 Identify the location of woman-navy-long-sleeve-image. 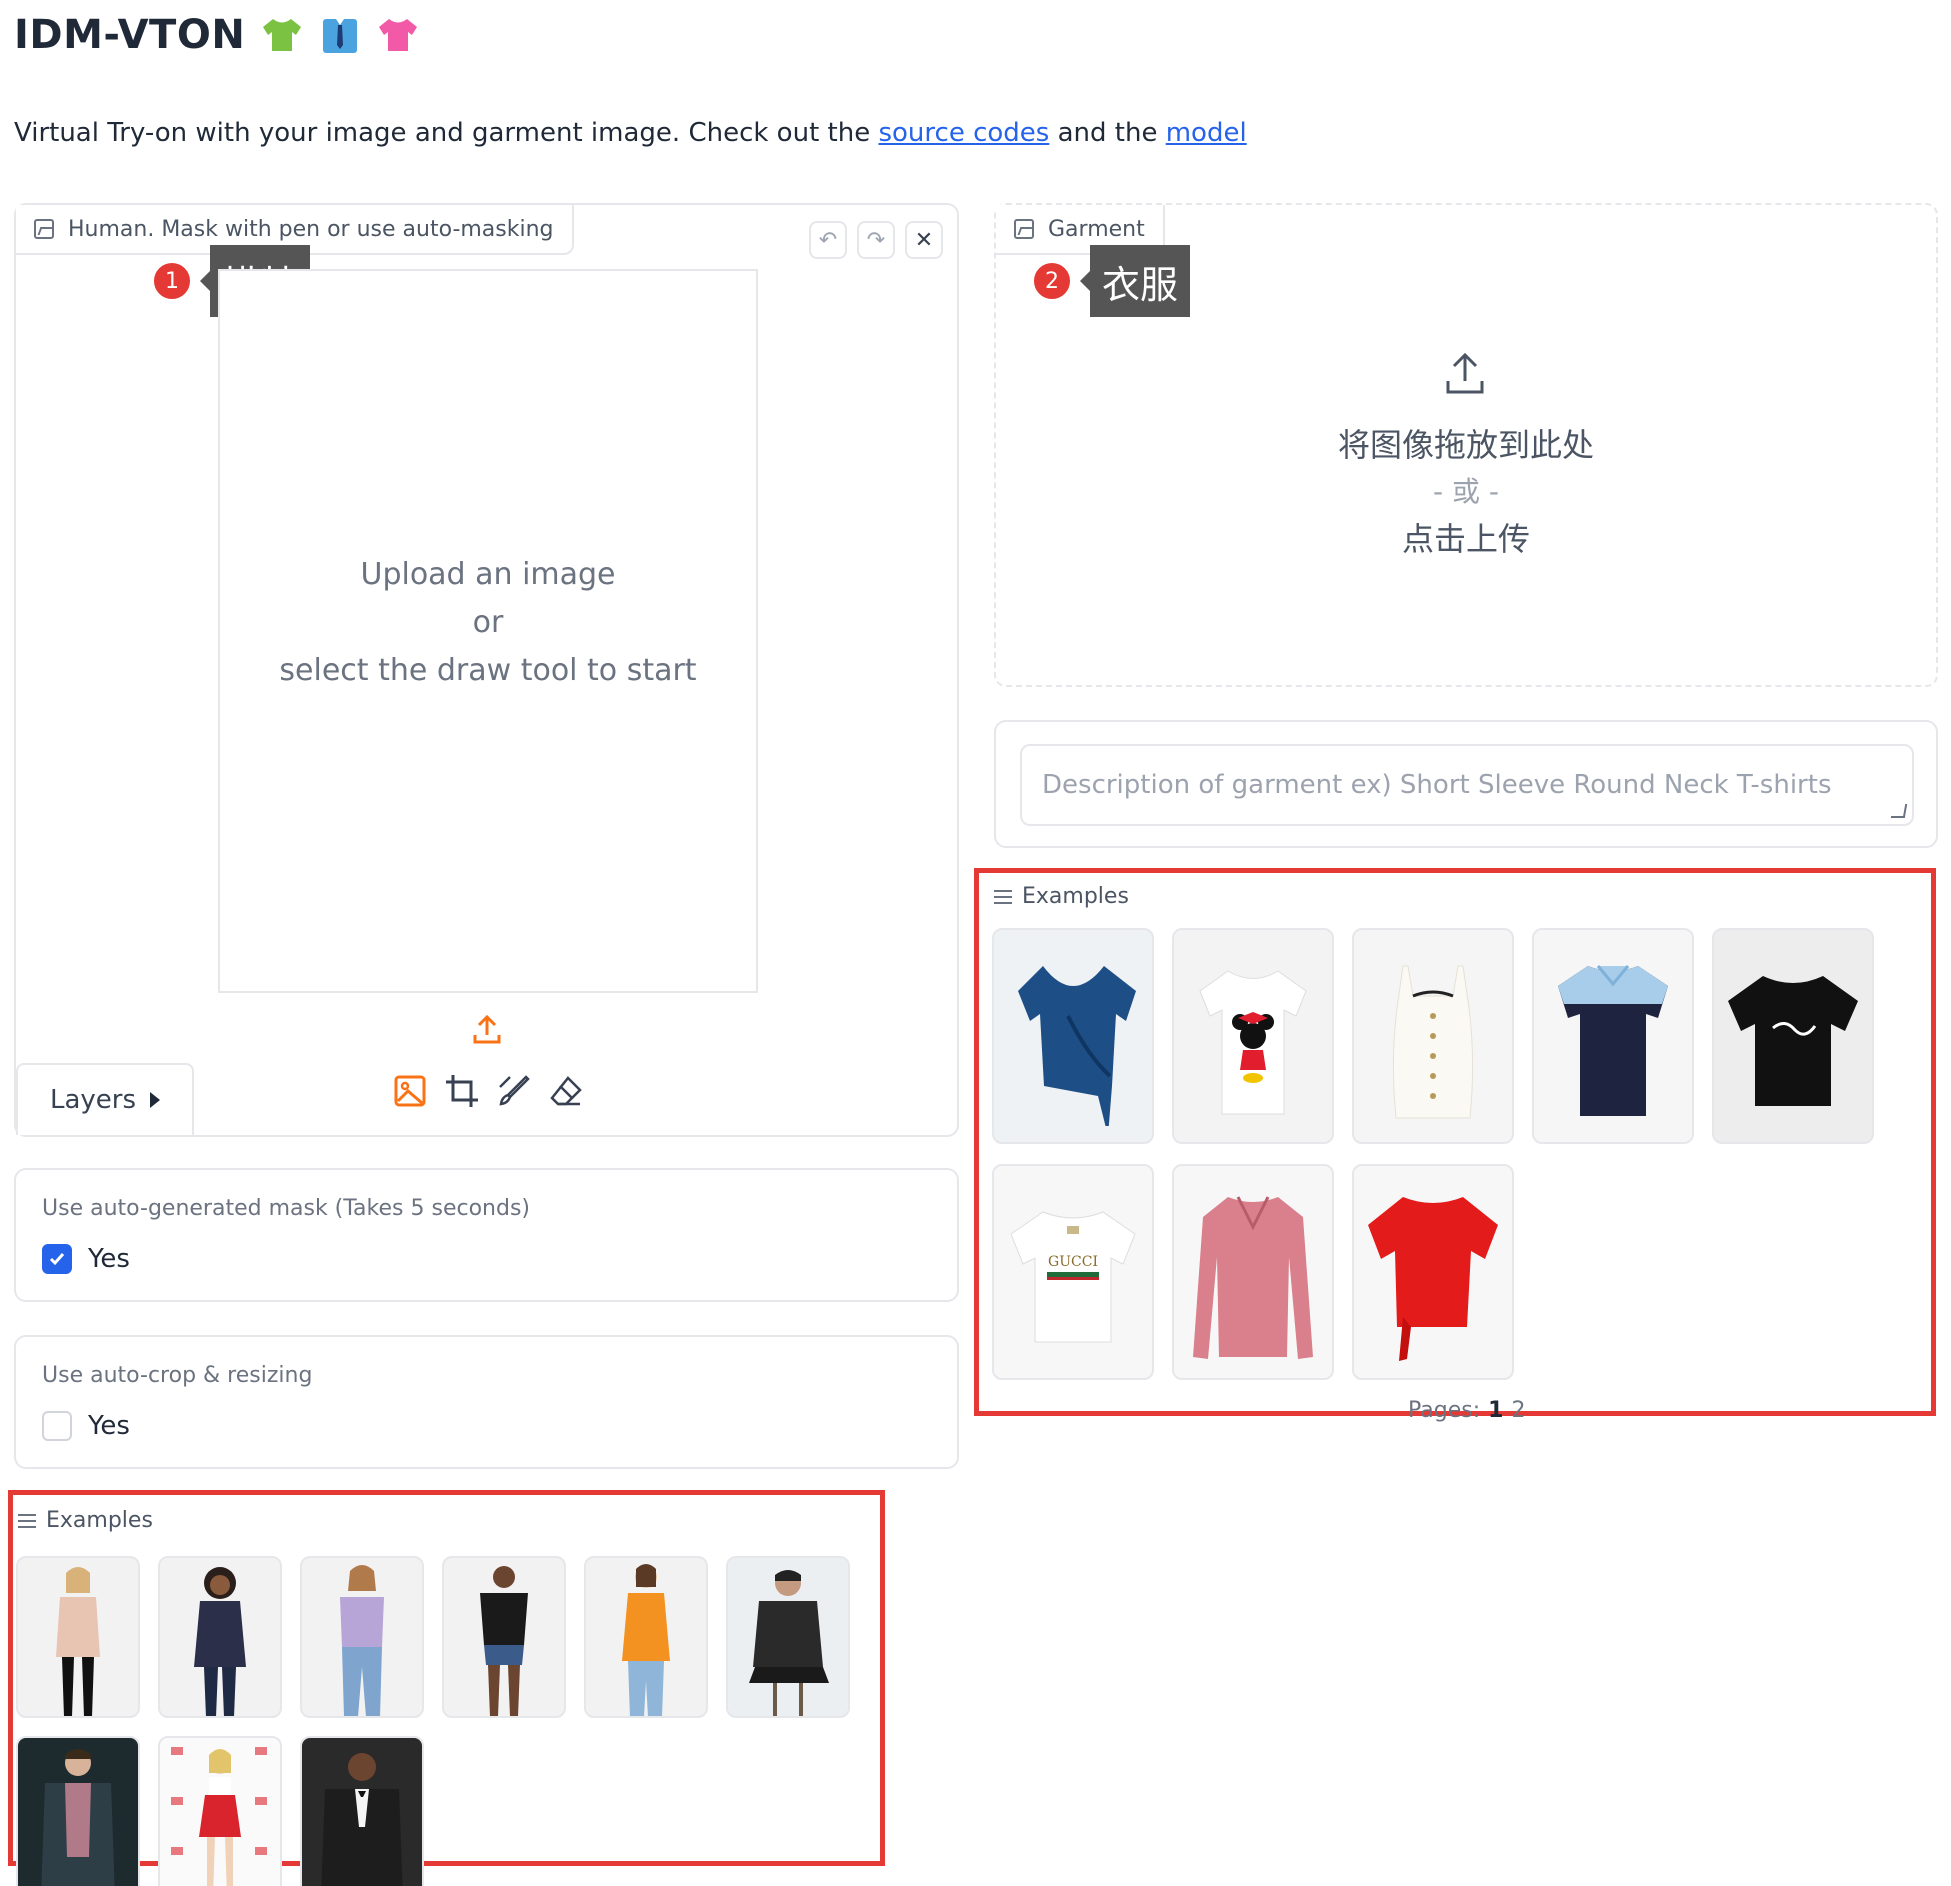
(220, 1641).